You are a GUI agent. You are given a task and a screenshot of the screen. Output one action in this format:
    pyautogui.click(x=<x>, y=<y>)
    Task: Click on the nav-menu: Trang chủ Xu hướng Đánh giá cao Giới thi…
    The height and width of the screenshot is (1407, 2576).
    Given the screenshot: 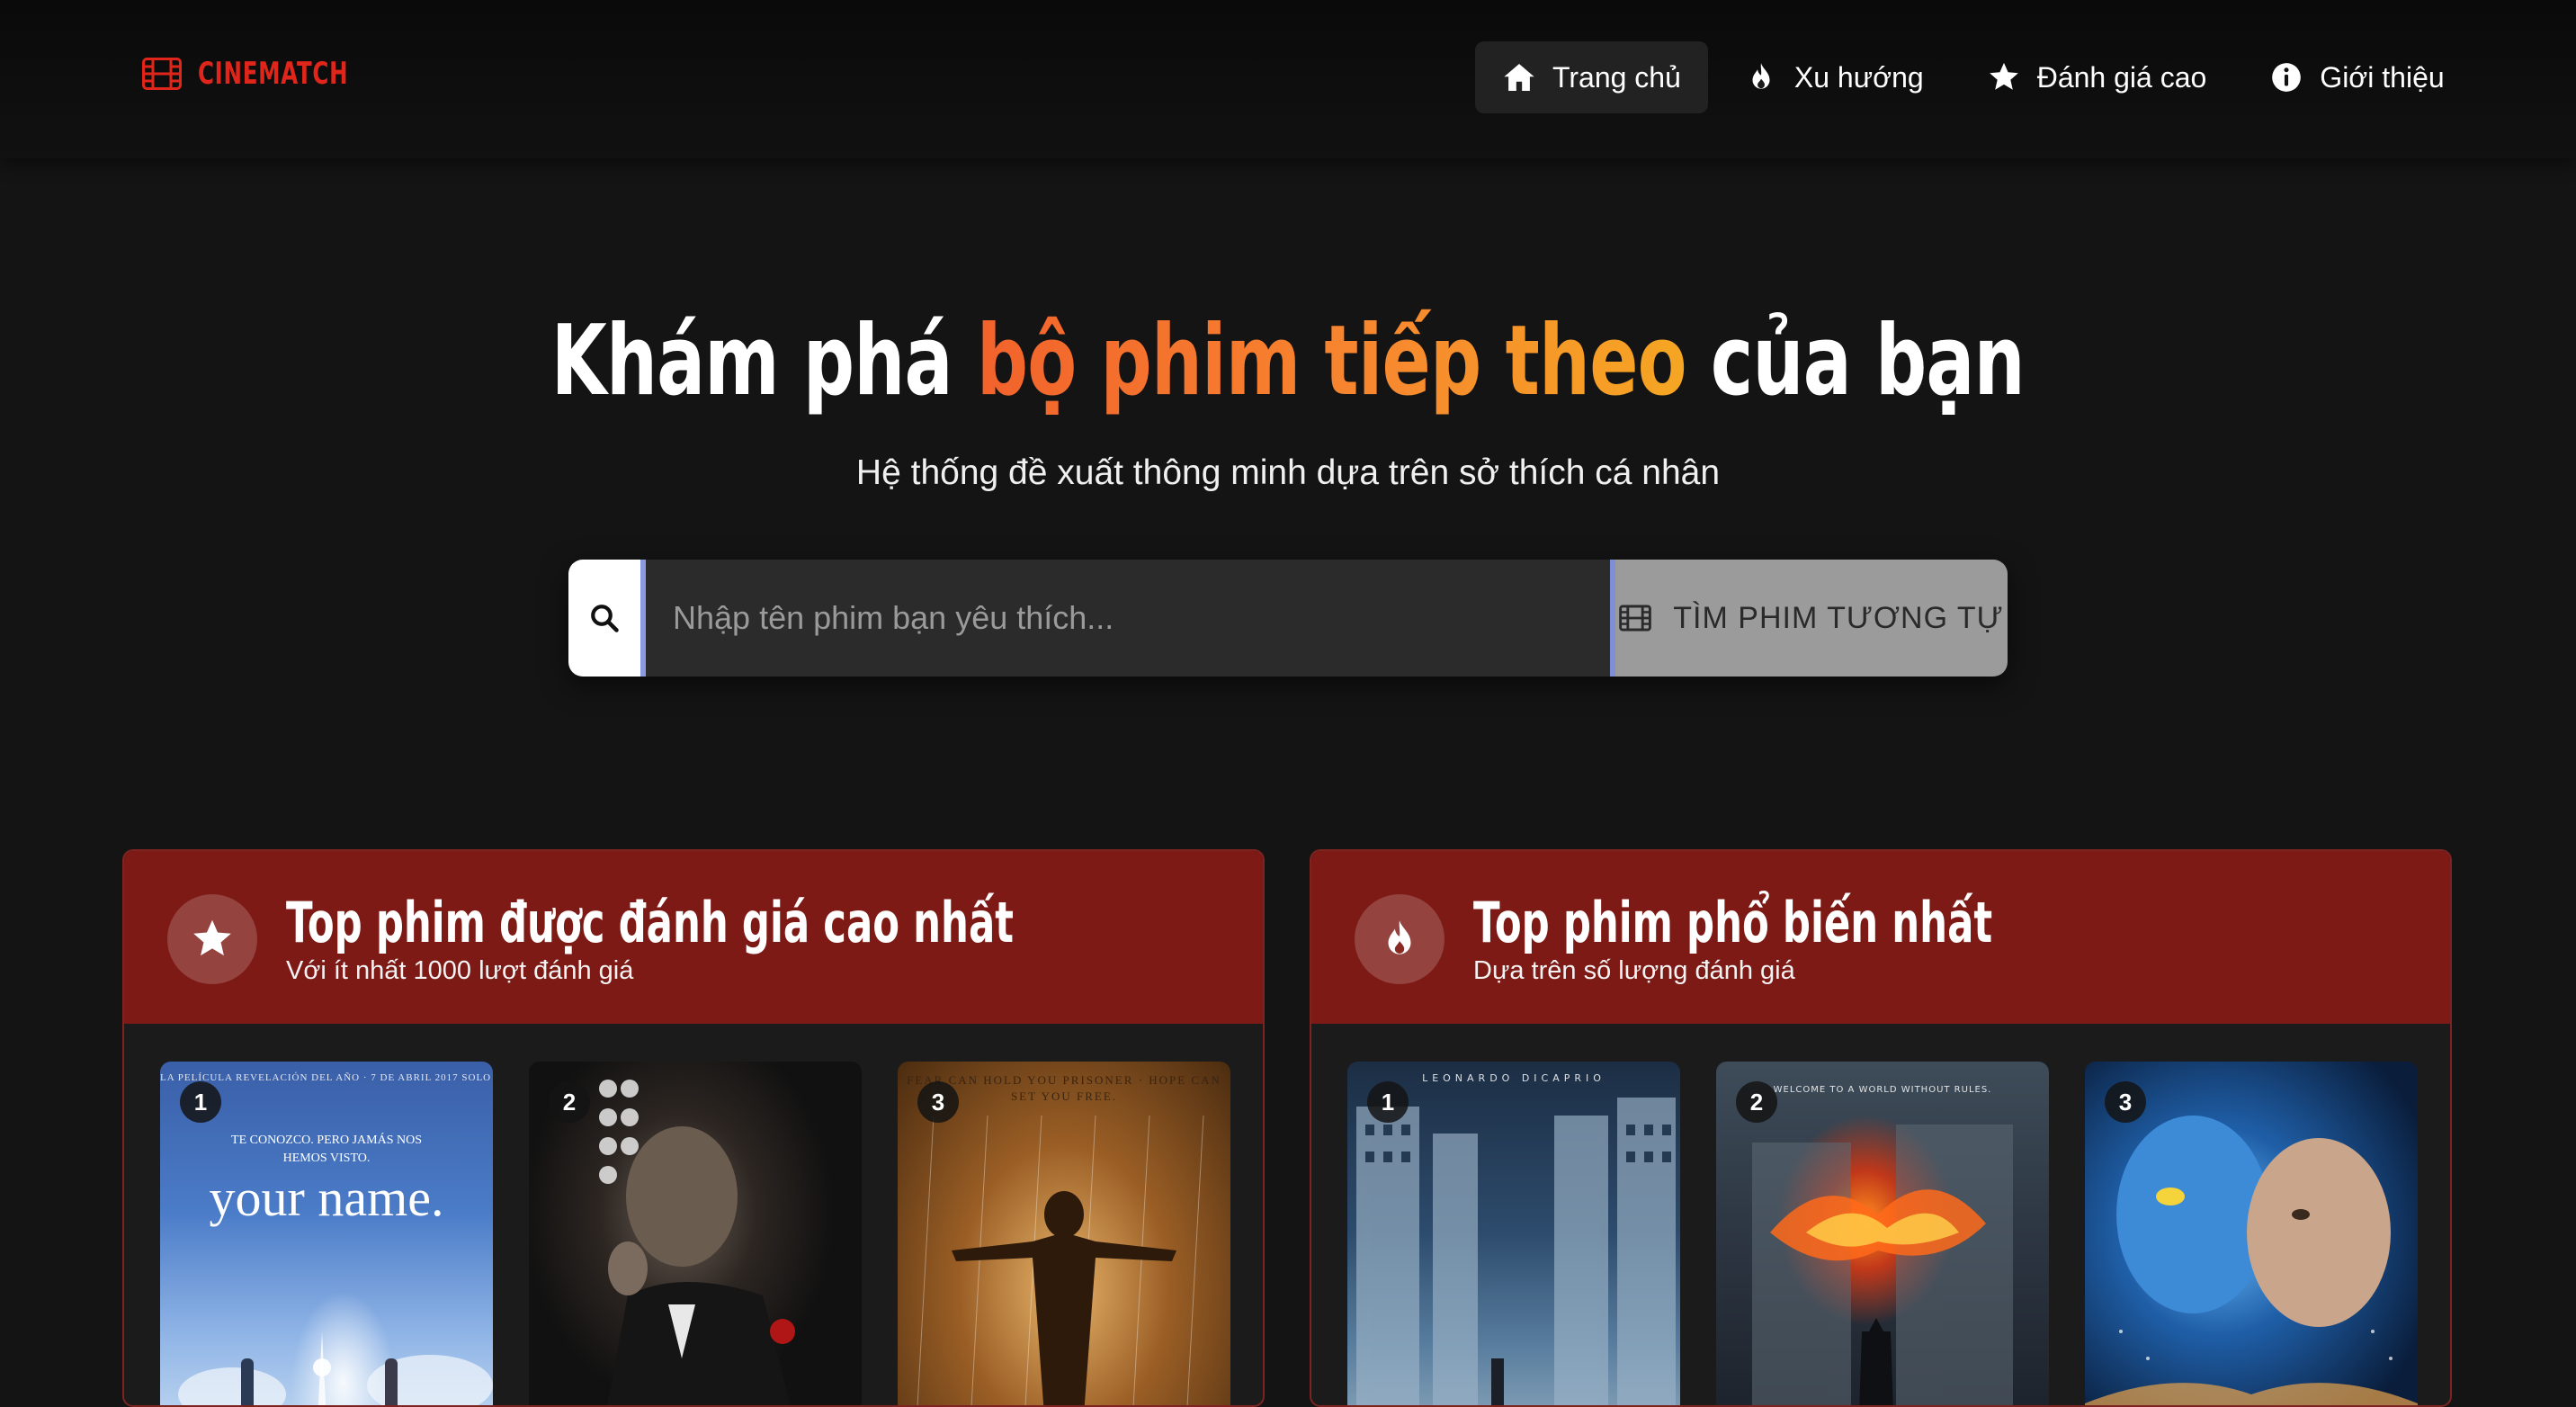 What is the action you would take?
    pyautogui.click(x=1973, y=77)
    